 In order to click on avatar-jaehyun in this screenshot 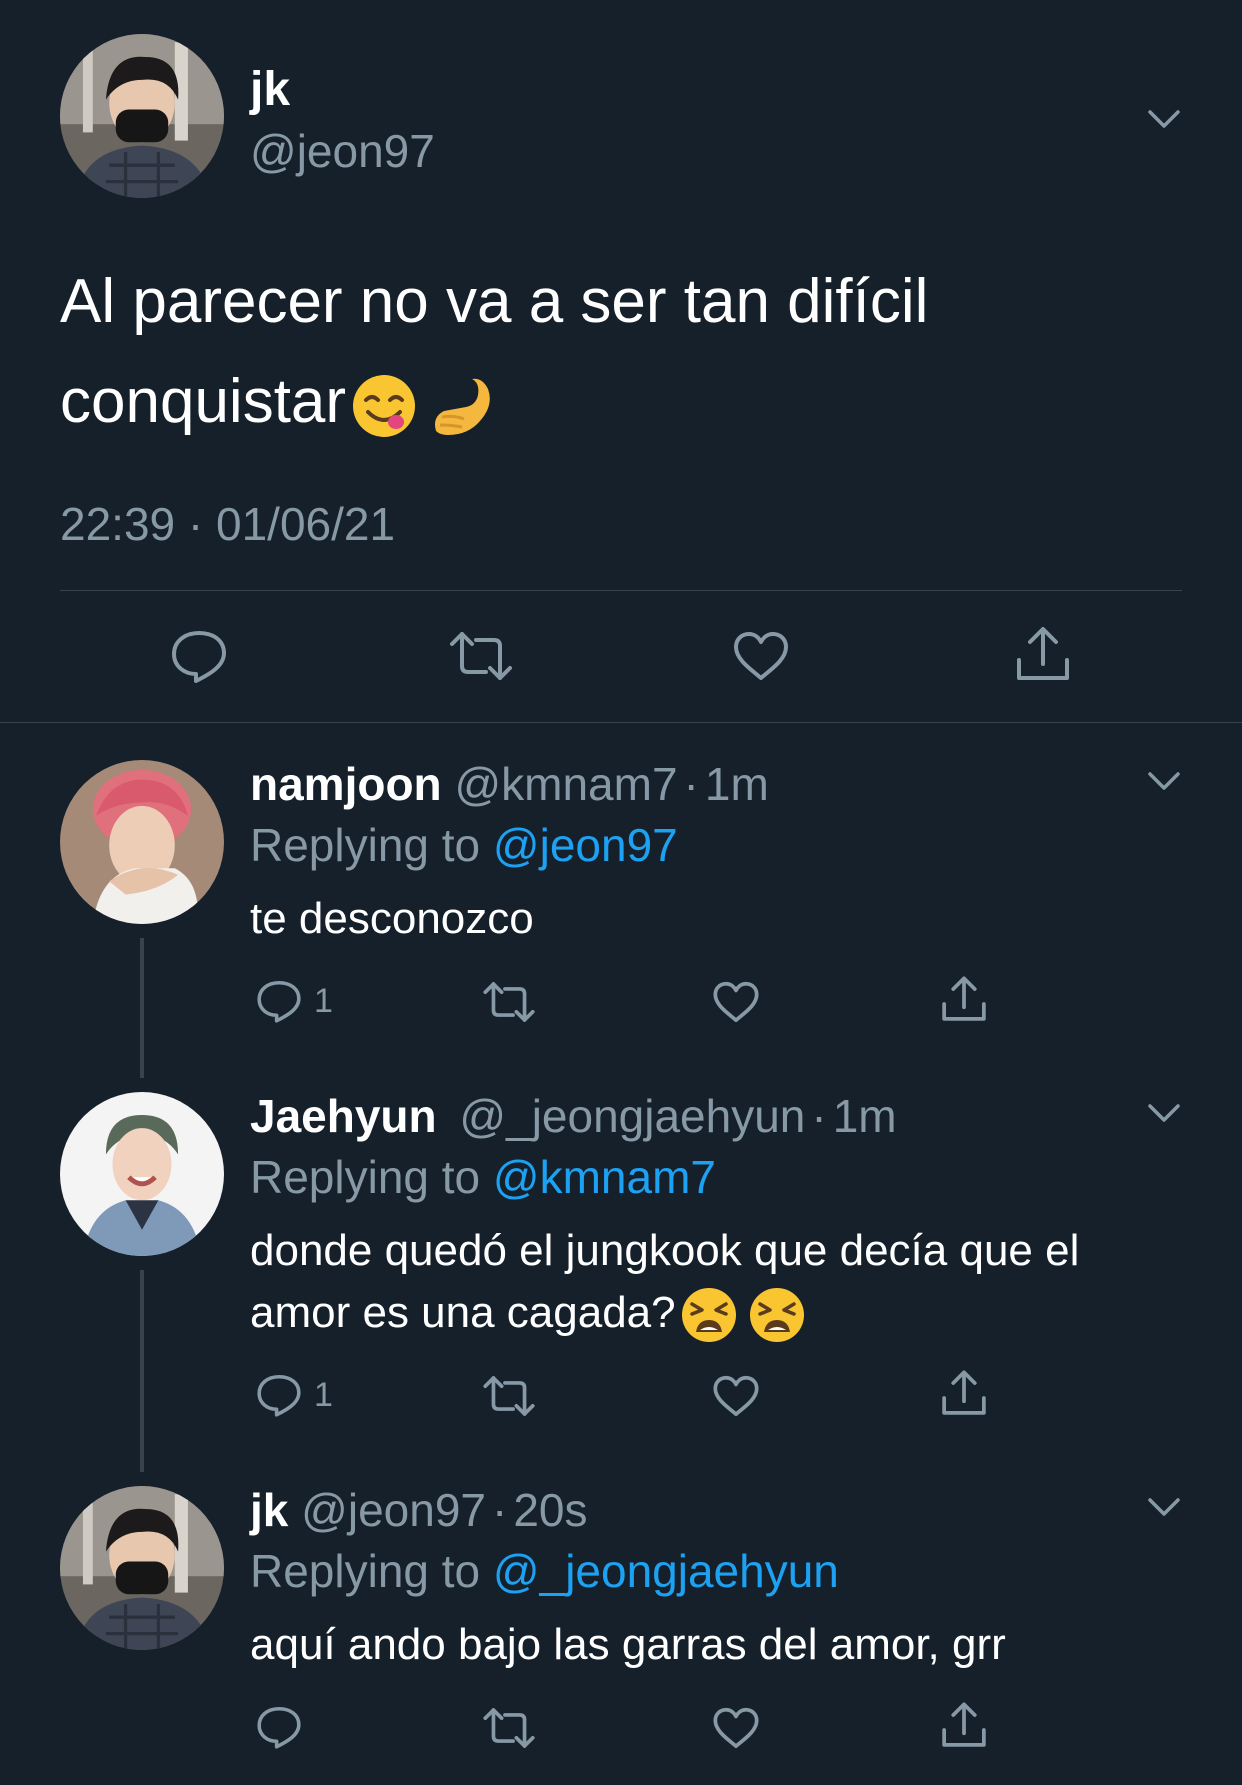, I will do `click(142, 1174)`.